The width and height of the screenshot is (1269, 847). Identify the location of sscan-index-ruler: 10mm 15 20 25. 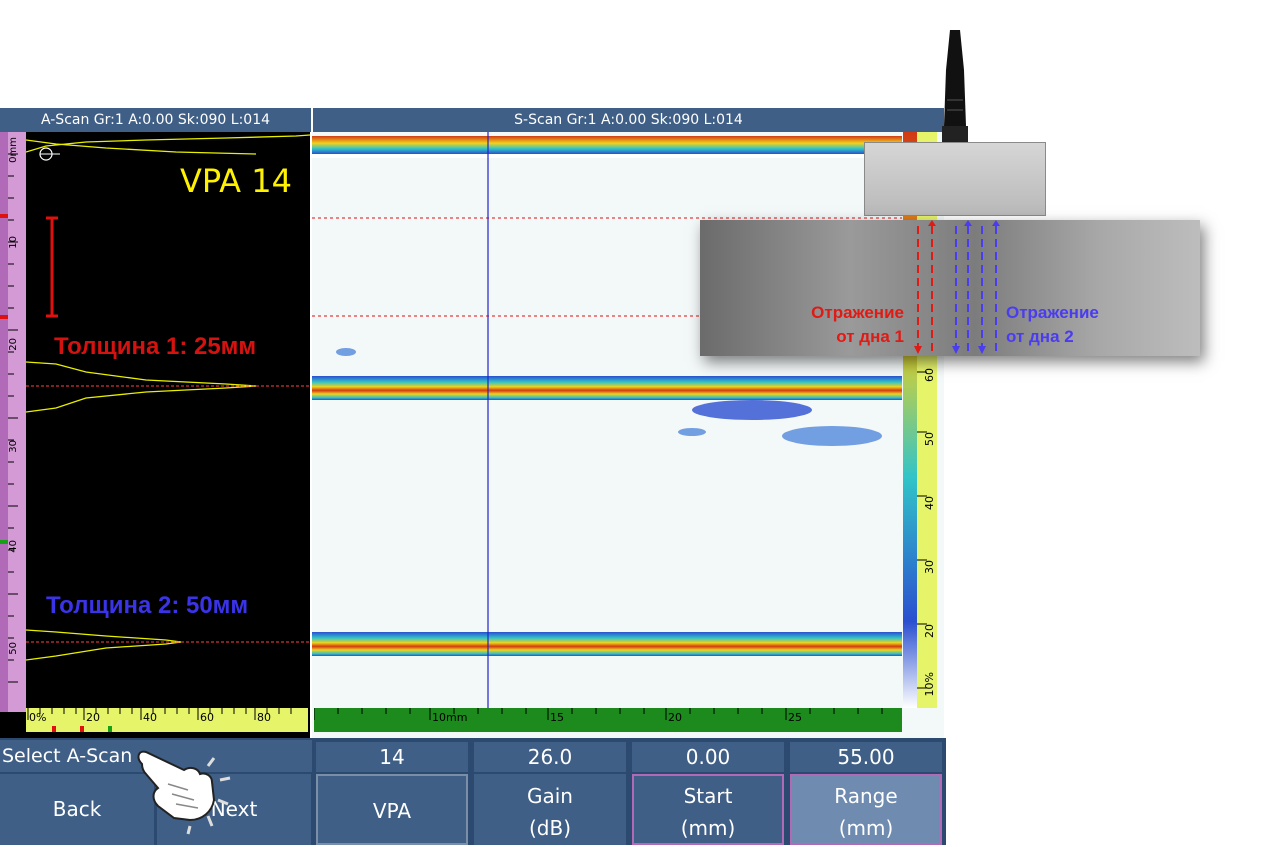
(608, 720).